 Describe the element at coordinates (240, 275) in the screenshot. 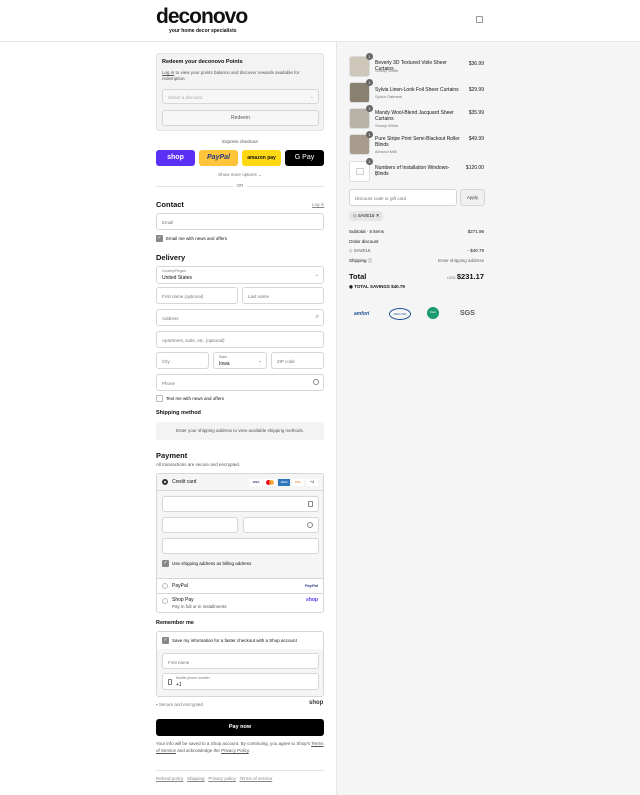

I see `country-select: Country/Region United States ⌄` at that location.